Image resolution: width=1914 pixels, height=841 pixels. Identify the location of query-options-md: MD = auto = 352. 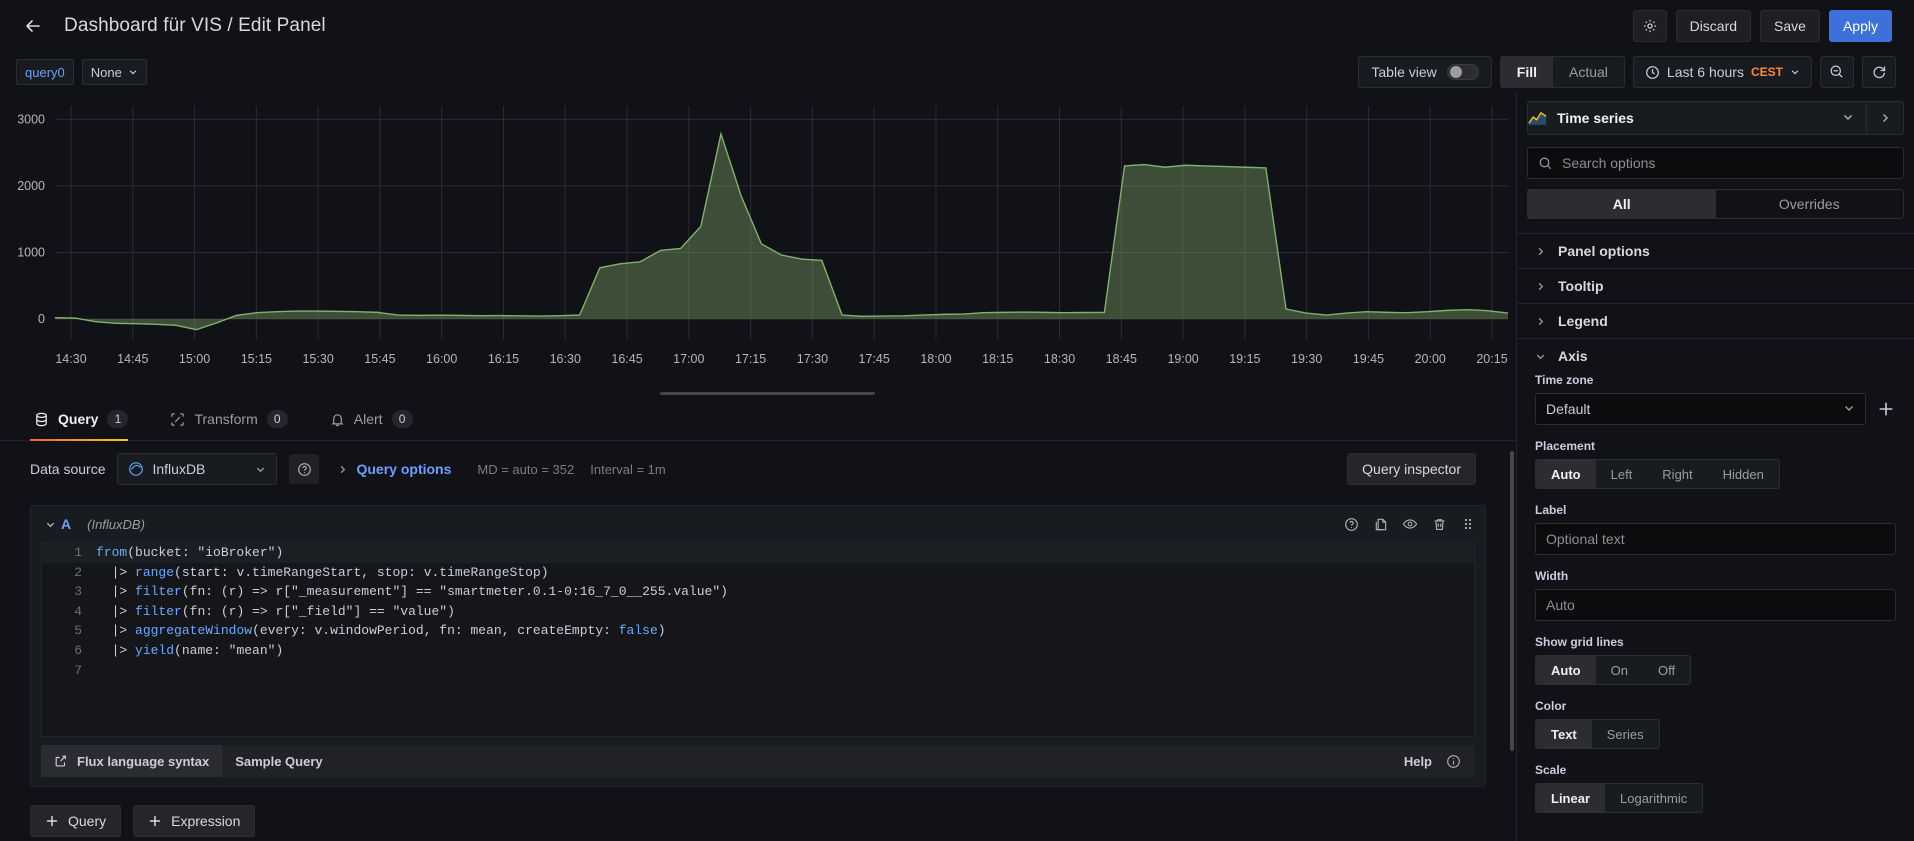
(526, 469).